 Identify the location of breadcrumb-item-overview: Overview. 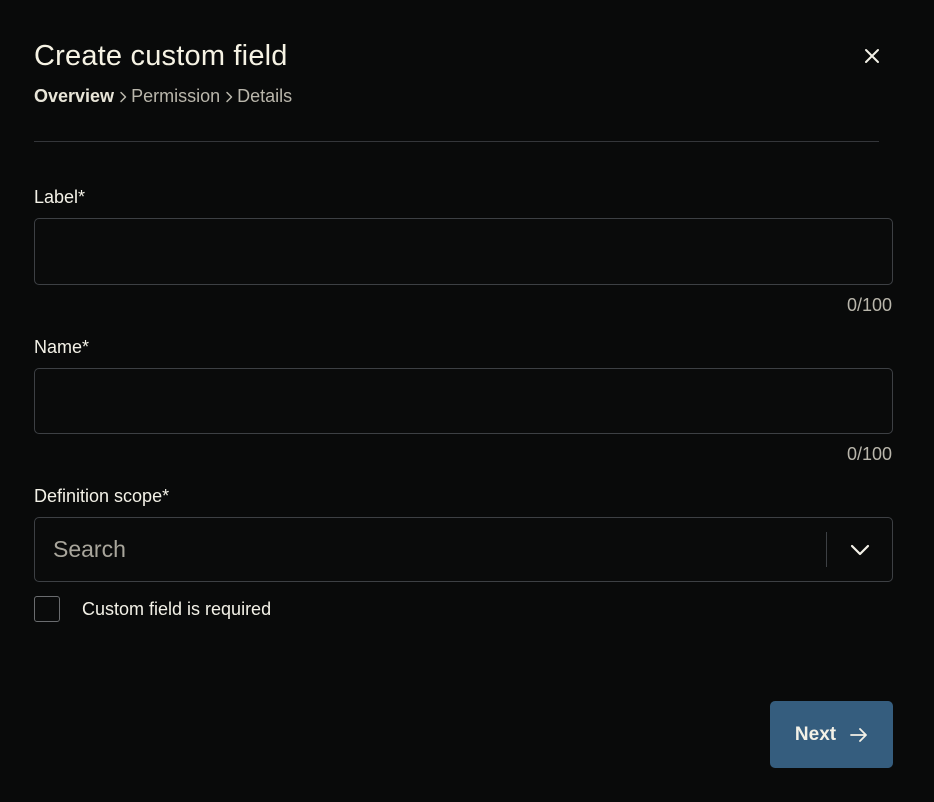
(74, 96).